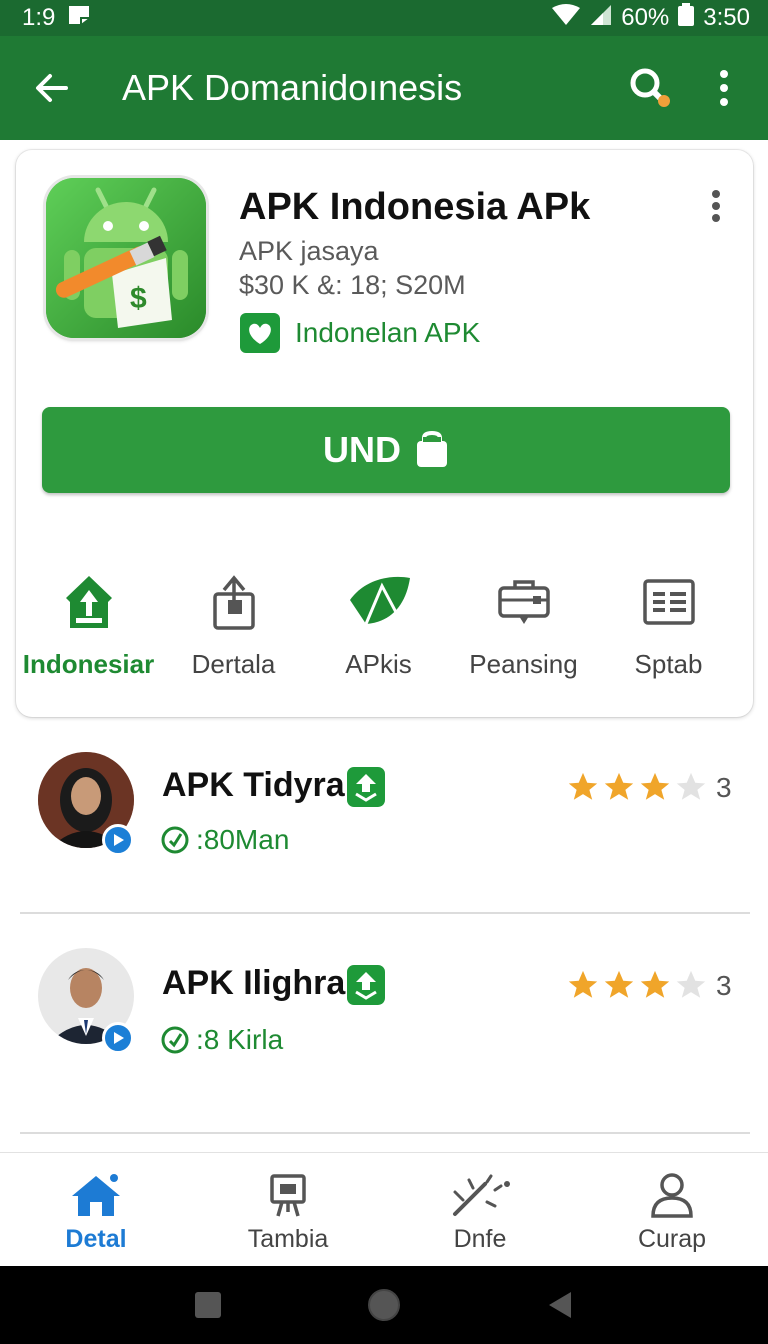 This screenshot has width=768, height=1344. I want to click on nav-item-tambia: Tambia, so click(288, 1209).